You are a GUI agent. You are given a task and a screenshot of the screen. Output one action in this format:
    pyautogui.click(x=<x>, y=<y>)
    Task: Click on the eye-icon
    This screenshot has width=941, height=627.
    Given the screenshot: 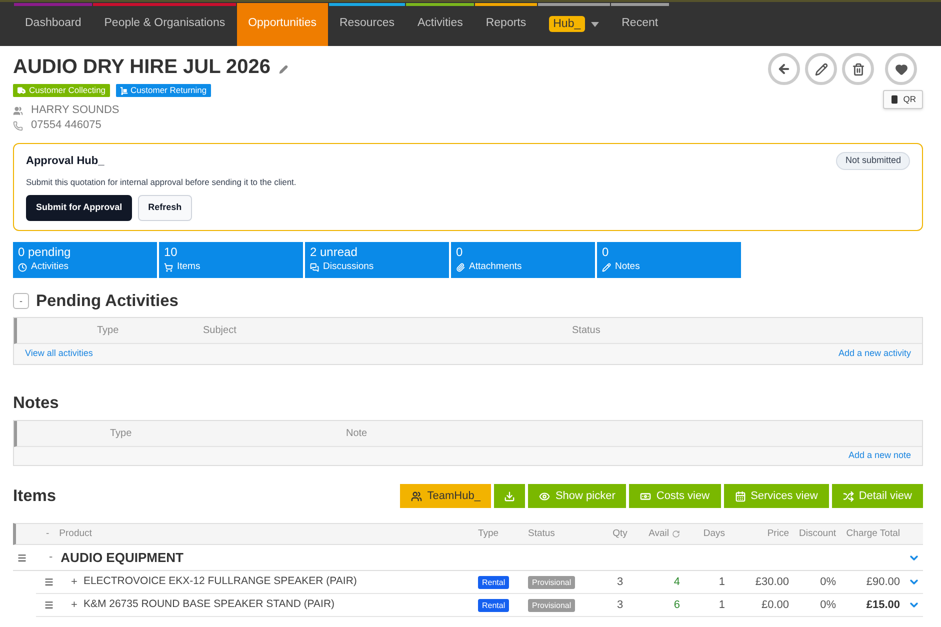 What is the action you would take?
    pyautogui.click(x=544, y=496)
    